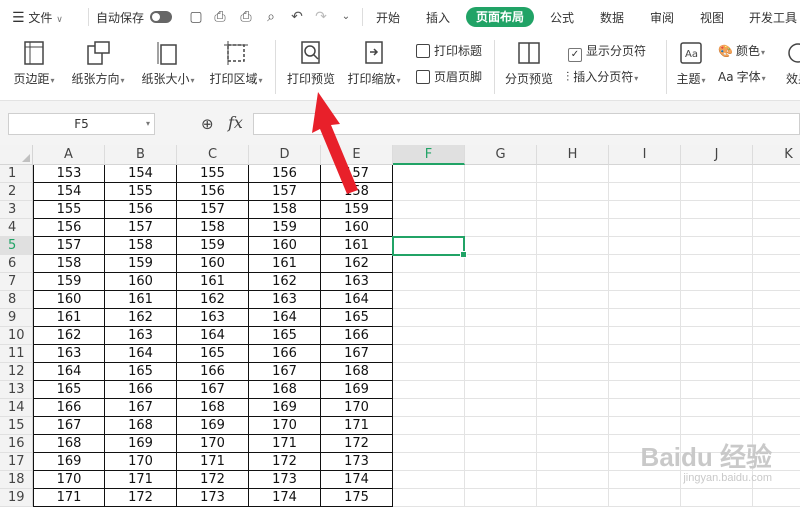  I want to click on undo-icon: ↶, so click(297, 17).